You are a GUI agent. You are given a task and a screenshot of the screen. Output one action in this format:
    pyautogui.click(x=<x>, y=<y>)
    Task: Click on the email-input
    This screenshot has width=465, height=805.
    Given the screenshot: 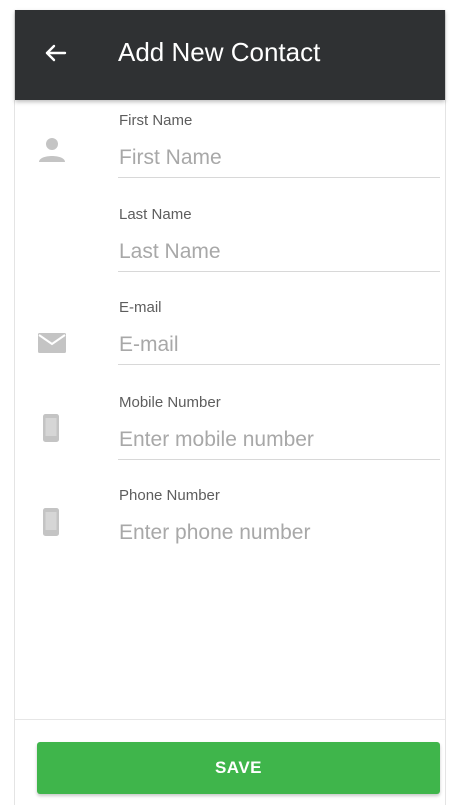 What is the action you would take?
    pyautogui.click(x=279, y=345)
    